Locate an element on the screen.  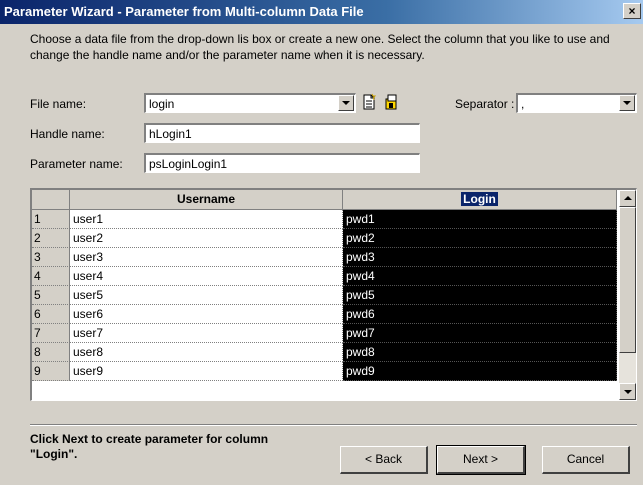
row-number: 6 is located at coordinates (51, 314).